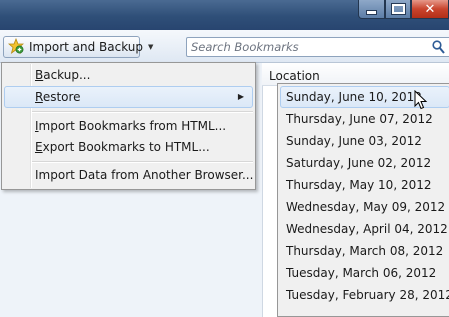  What do you see at coordinates (16, 47) in the screenshot?
I see `star-import-icon` at bounding box center [16, 47].